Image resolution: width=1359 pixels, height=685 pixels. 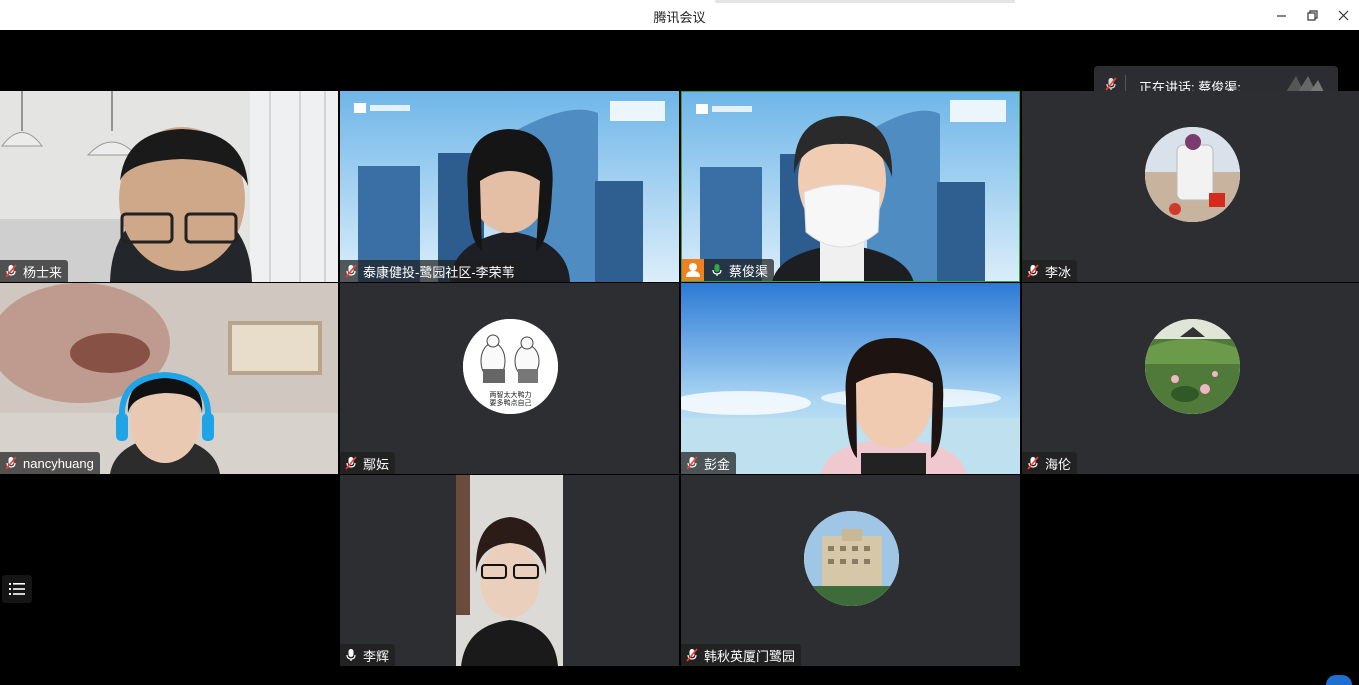 What do you see at coordinates (376, 656) in the screenshot?
I see `participant-name: 李辉` at bounding box center [376, 656].